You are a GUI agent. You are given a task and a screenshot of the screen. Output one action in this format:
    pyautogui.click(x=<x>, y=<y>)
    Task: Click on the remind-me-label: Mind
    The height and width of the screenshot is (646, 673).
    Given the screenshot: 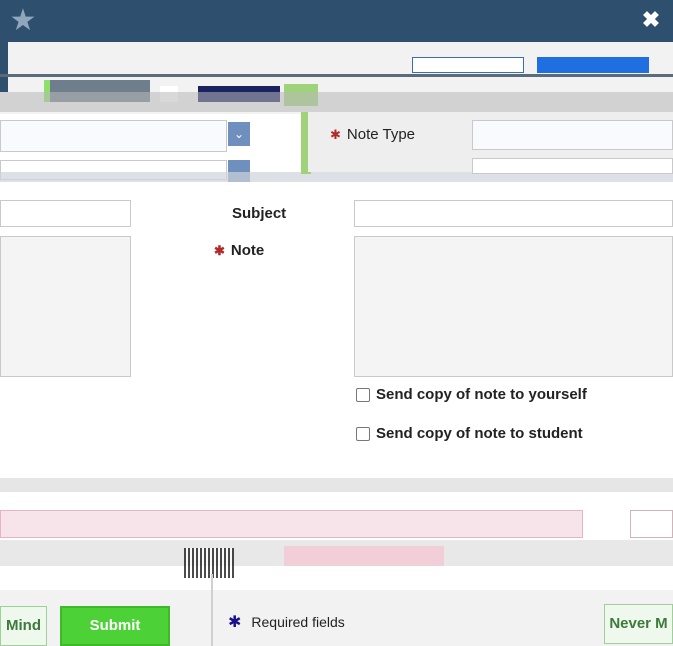 What is the action you would take?
    pyautogui.click(x=23, y=625)
    